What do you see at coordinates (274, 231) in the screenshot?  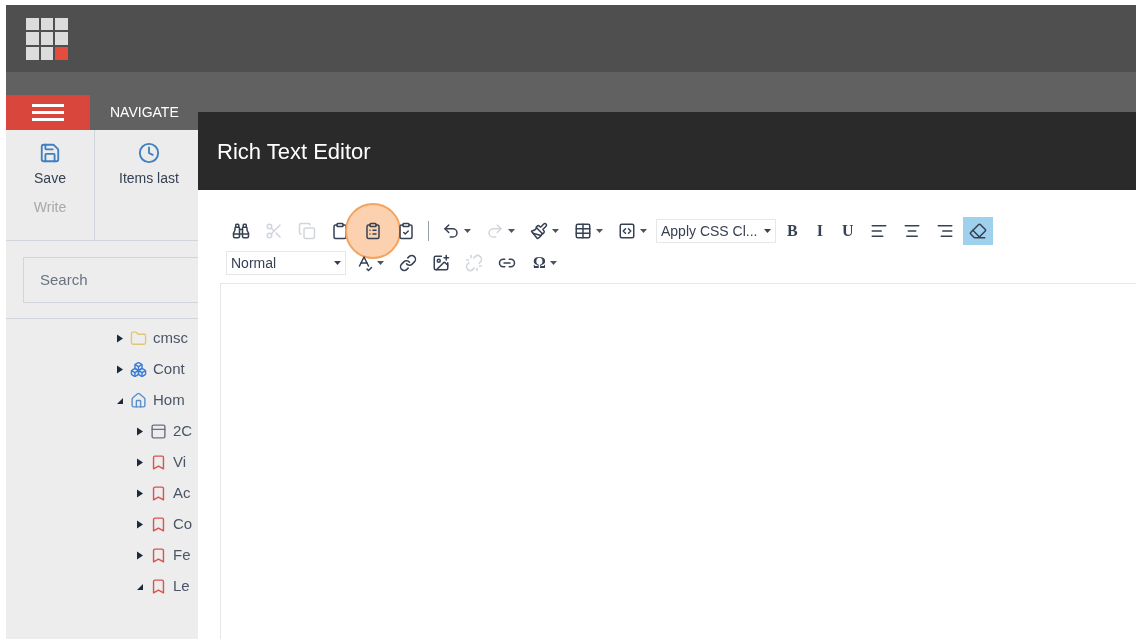 I see `scissors-icon` at bounding box center [274, 231].